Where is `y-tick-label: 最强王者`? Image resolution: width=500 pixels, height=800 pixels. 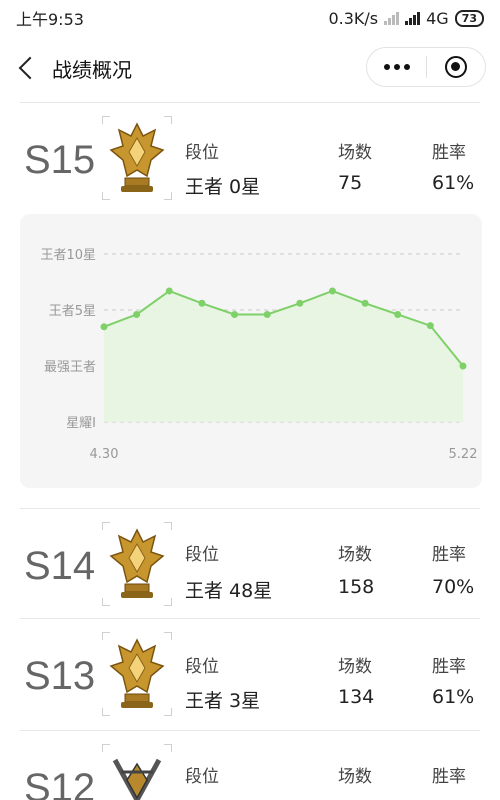
y-tick-label: 最强王者 is located at coordinates (70, 367).